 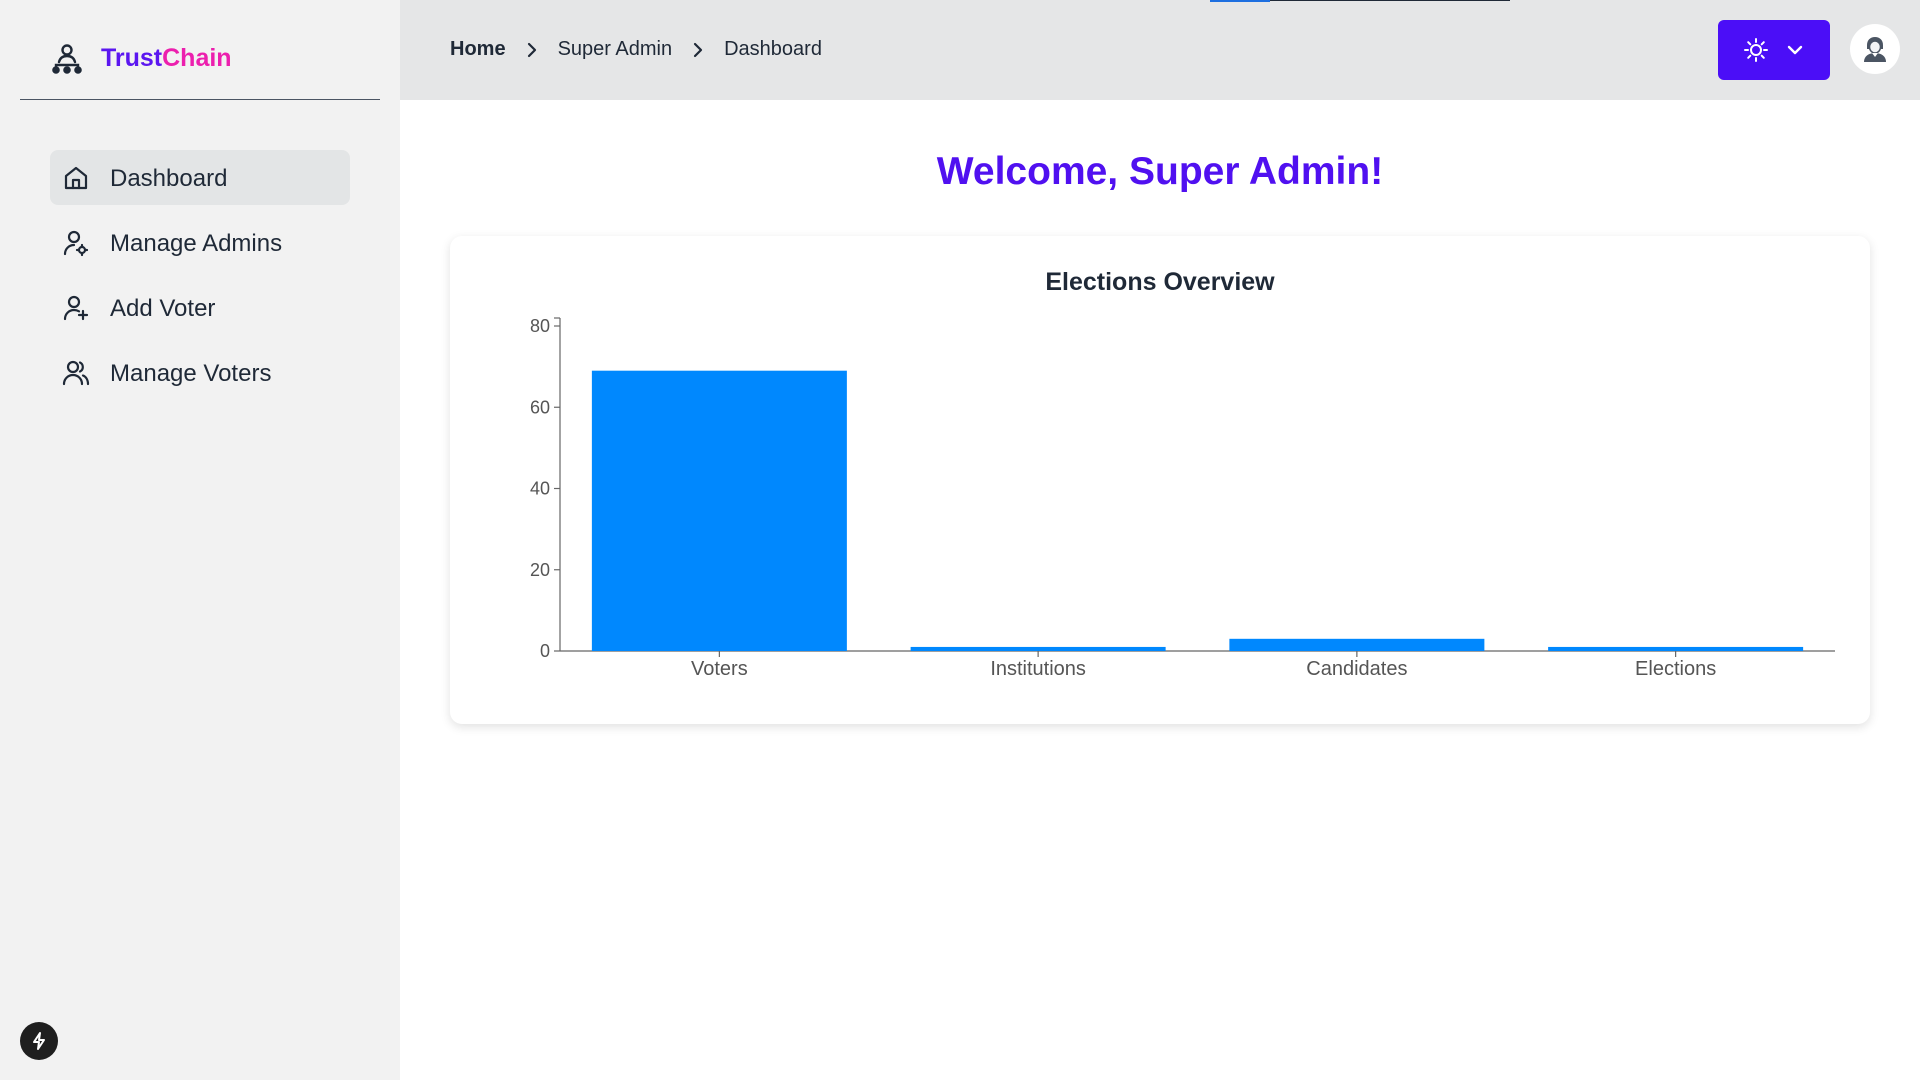 I want to click on welcome-heading: Welcome, Super Admin!, so click(x=1160, y=171).